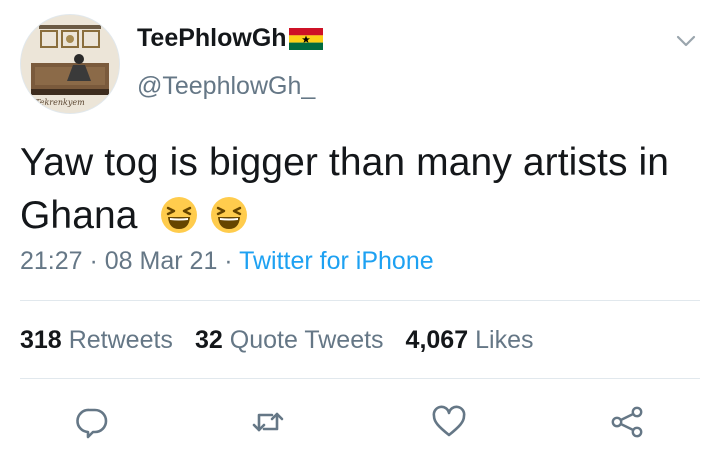  I want to click on chevron-down-icon, so click(686, 41).